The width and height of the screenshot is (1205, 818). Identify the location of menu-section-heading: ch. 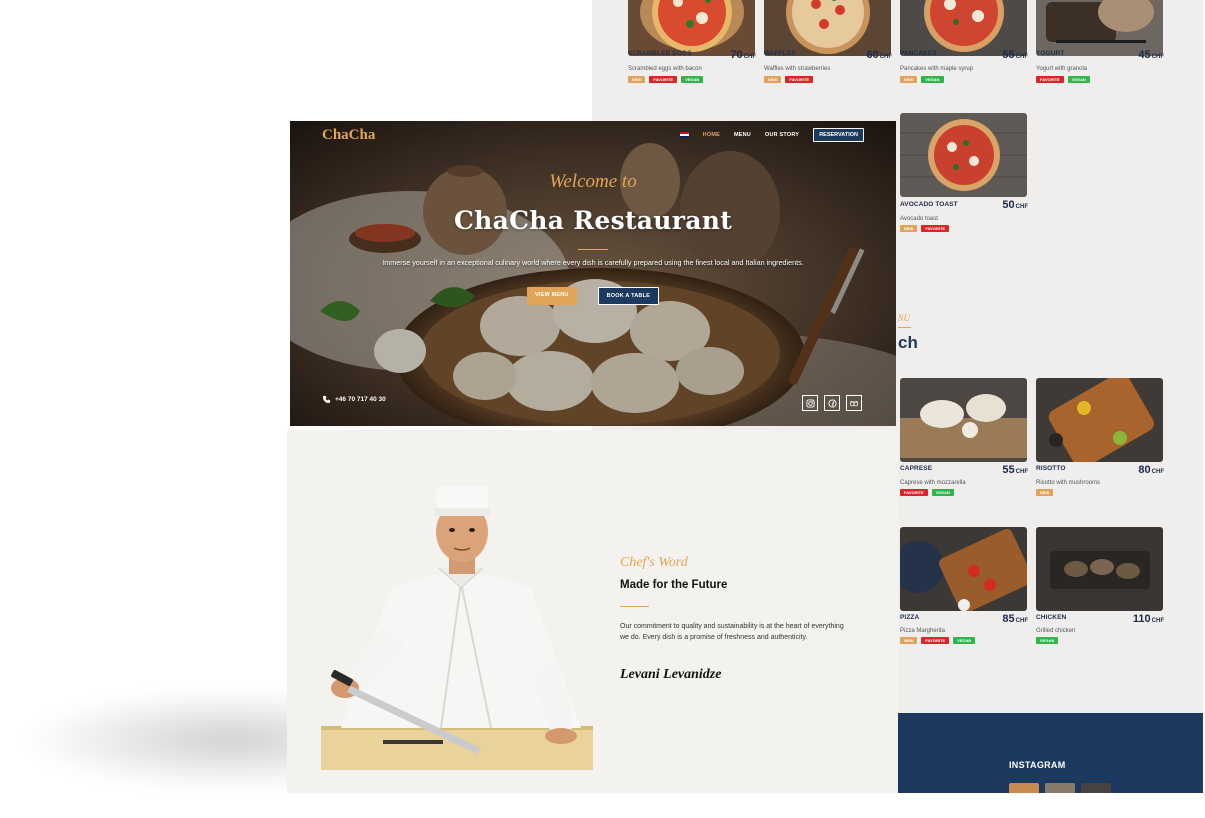
(908, 342).